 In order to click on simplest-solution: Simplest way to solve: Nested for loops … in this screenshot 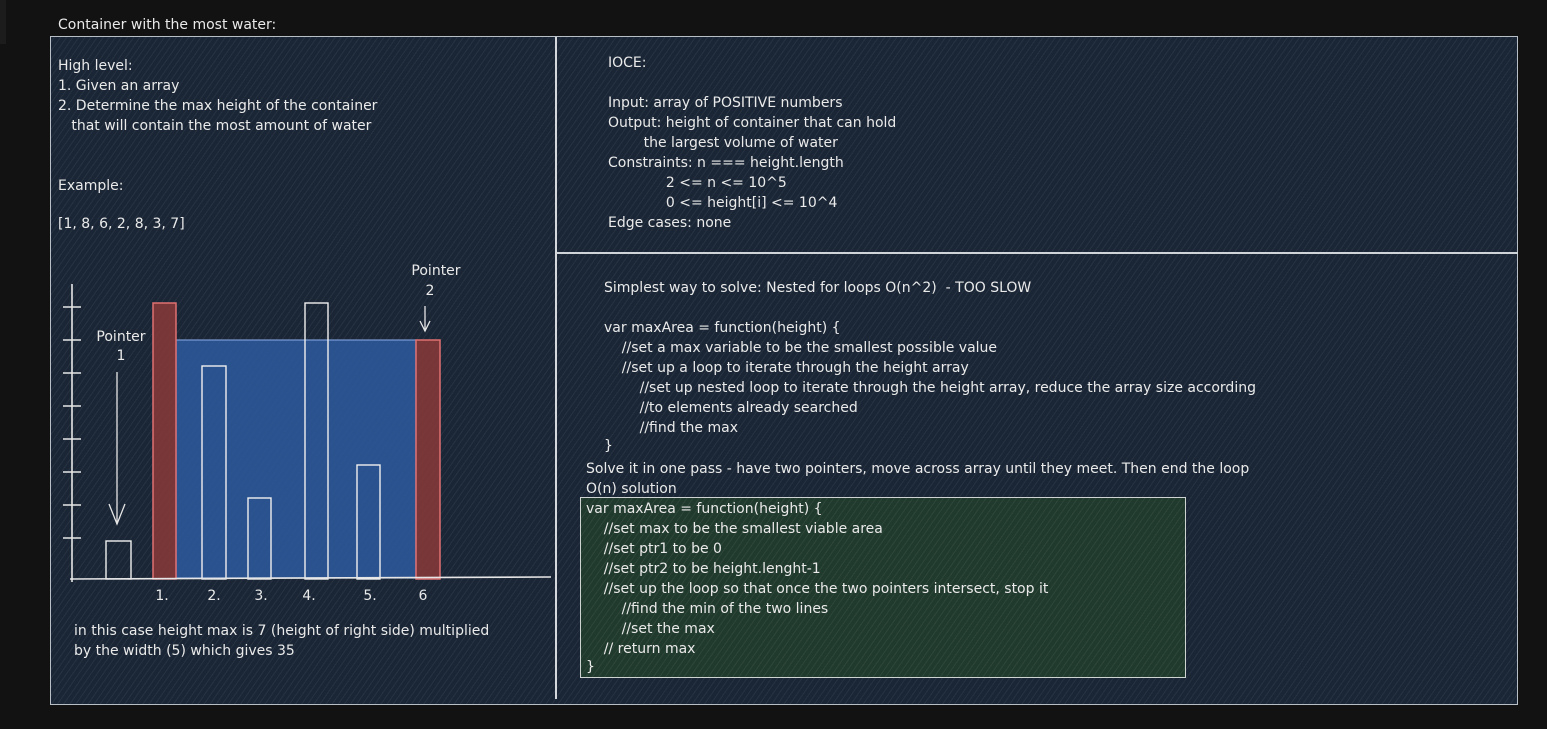, I will do `click(818, 288)`.